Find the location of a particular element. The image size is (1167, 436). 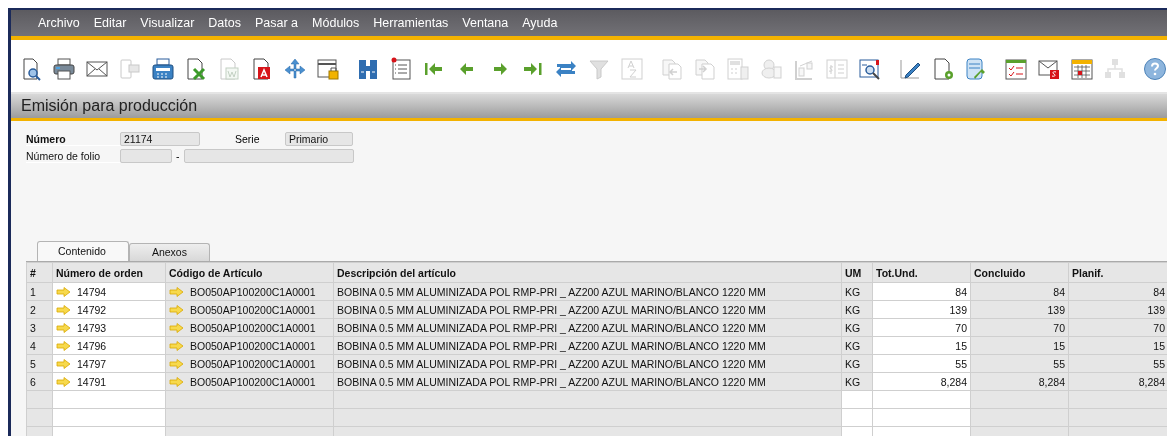

arrows-icon is located at coordinates (295, 69).